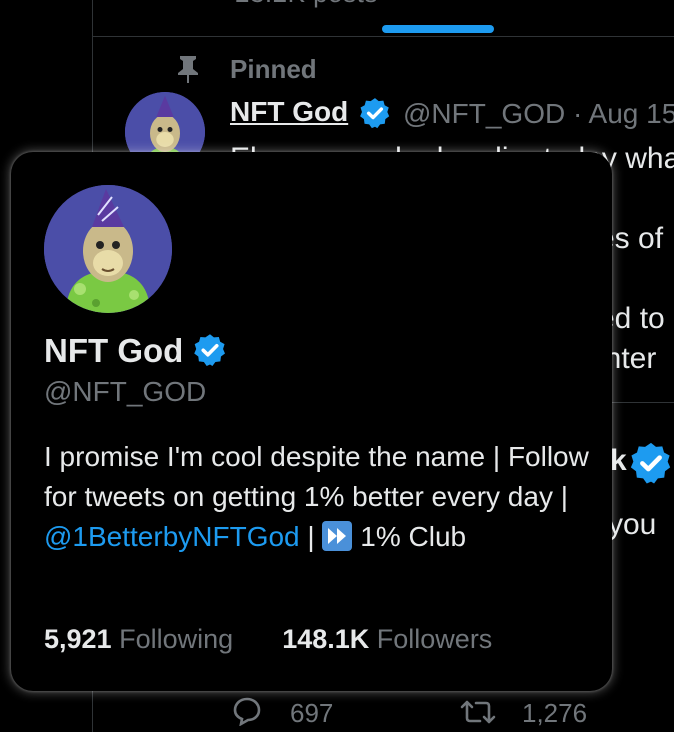  I want to click on posts-count: 23.2K posts, so click(306, 4).